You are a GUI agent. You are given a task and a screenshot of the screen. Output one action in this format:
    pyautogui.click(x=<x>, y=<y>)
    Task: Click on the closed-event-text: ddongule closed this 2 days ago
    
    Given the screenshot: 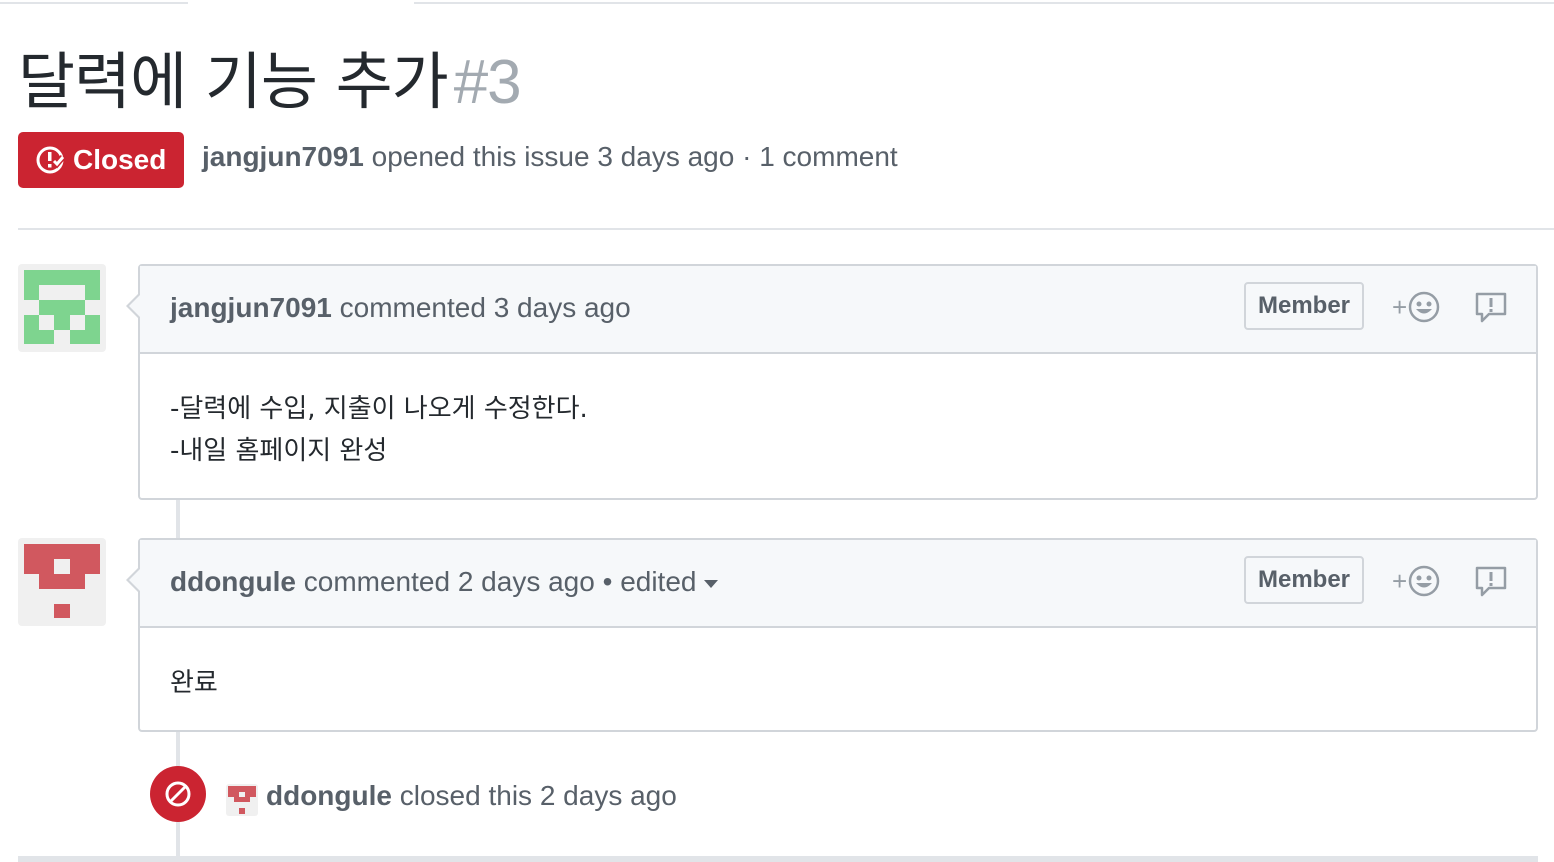 What is the action you would take?
    pyautogui.click(x=471, y=796)
    